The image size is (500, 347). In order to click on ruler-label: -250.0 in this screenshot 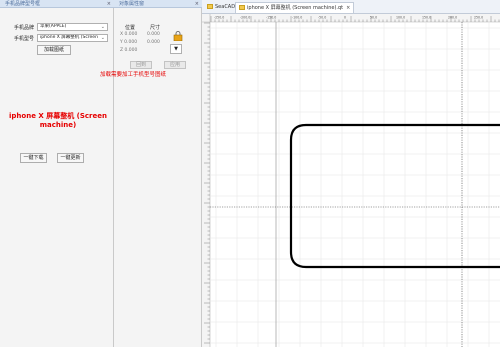, I will do `click(219, 18)`.